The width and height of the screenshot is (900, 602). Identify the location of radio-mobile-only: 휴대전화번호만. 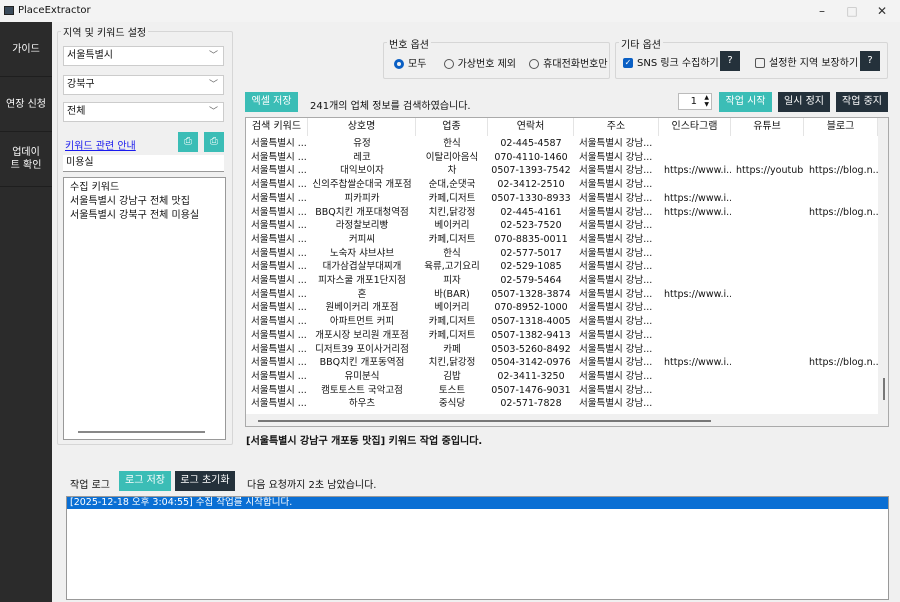
(568, 64).